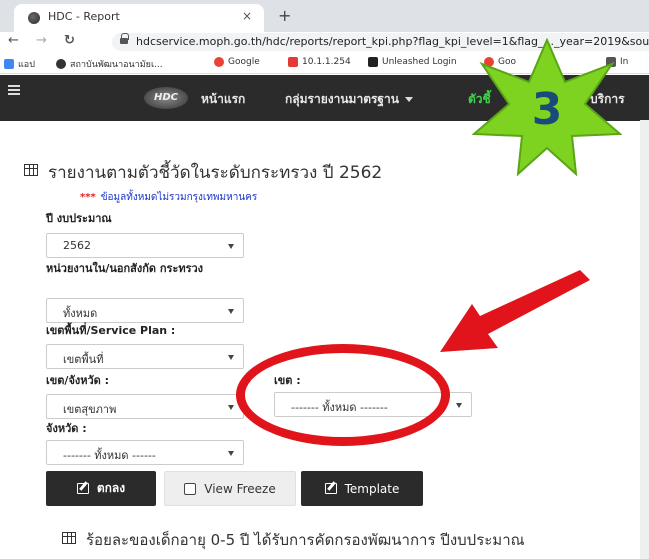 The image size is (649, 559). Describe the element at coordinates (190, 488) in the screenshot. I see `checkbox-icon` at that location.